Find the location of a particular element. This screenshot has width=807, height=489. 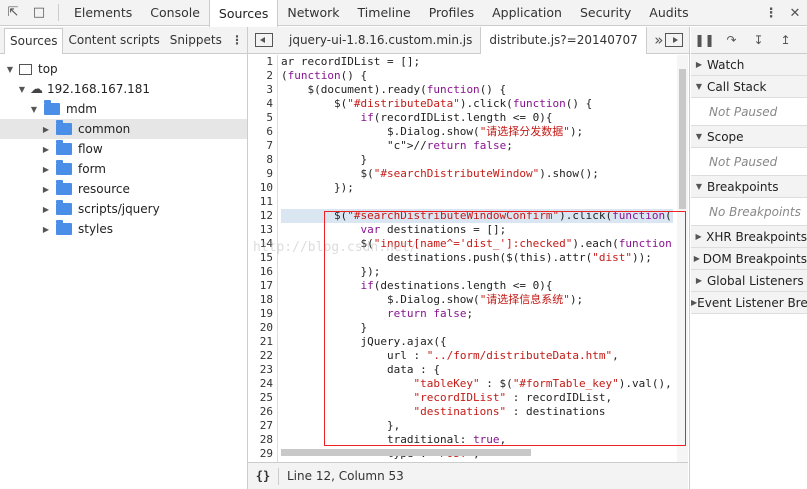

line-number: 21 is located at coordinates (262, 342).